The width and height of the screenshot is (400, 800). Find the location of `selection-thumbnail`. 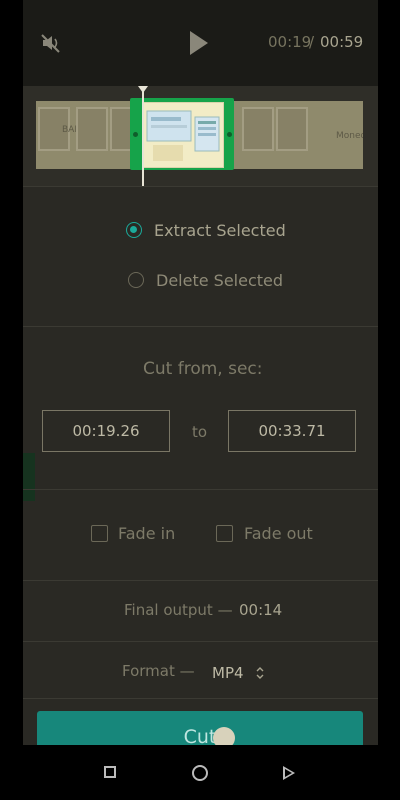

selection-thumbnail is located at coordinates (183, 135).